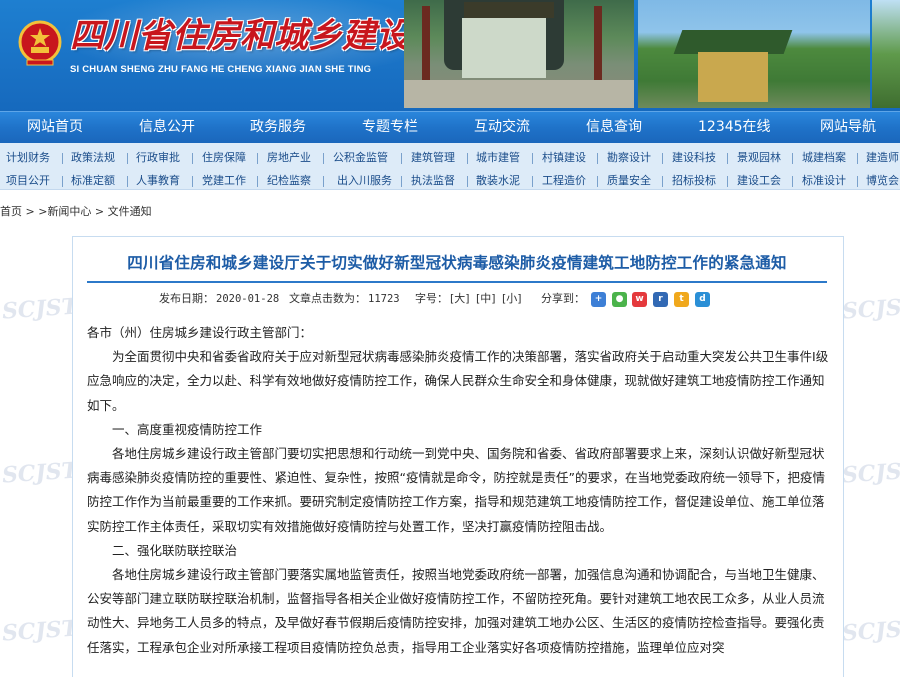  I want to click on site-title: 四川省住房和城乡建设厅, so click(257, 36).